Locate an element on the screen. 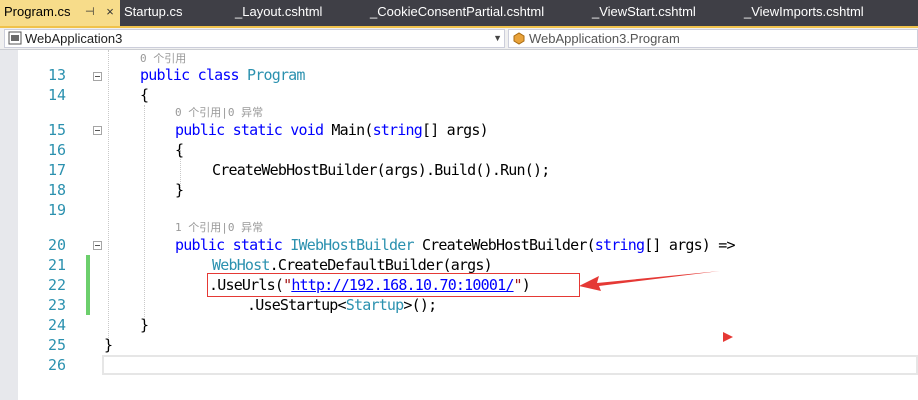 This screenshot has width=918, height=400. project-name: WebApplication3 is located at coordinates (74, 38).